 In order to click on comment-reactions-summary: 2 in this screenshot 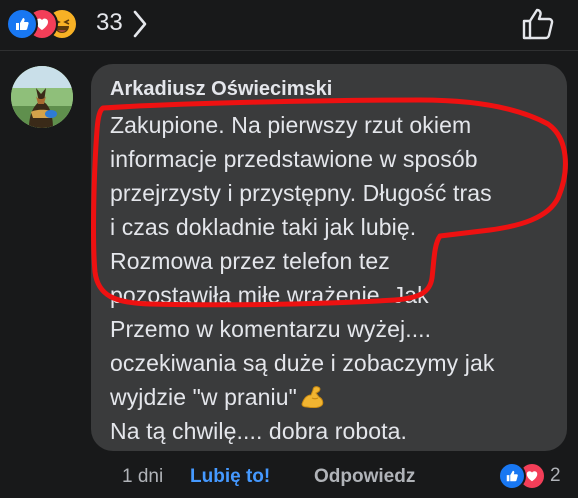, I will do `click(538, 477)`.